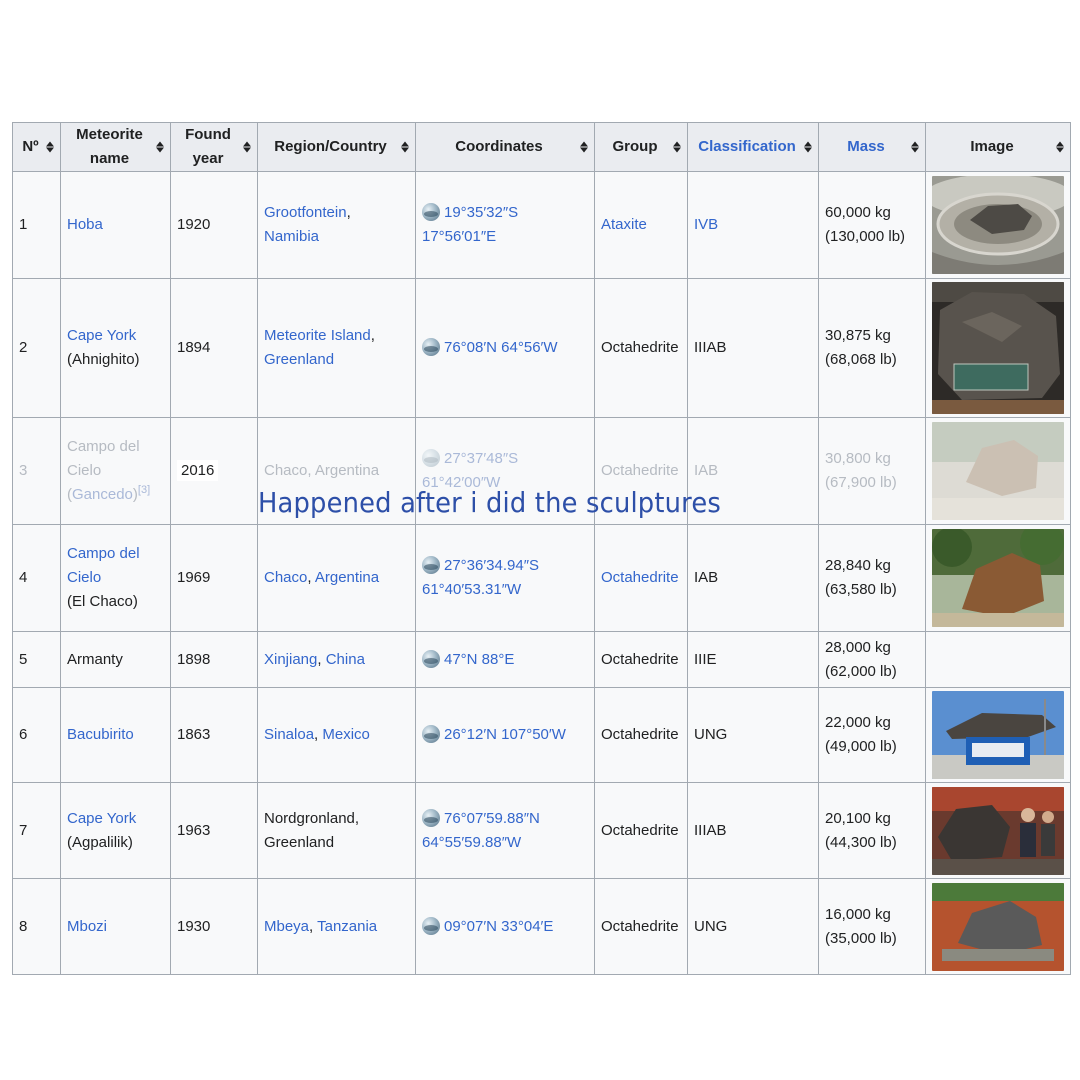 The width and height of the screenshot is (1080, 1080). What do you see at coordinates (285, 577) in the screenshot?
I see `region-link: Chaco` at bounding box center [285, 577].